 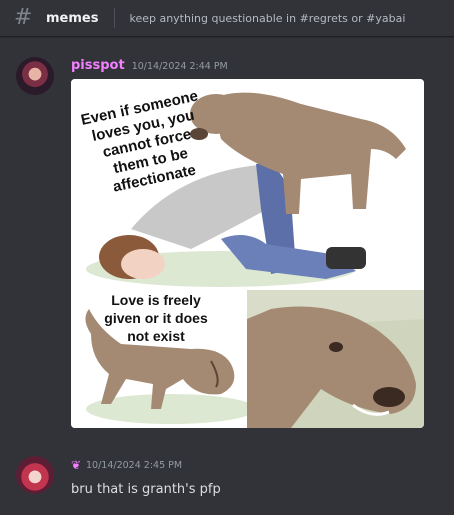 I want to click on header-divider, so click(x=115, y=18).